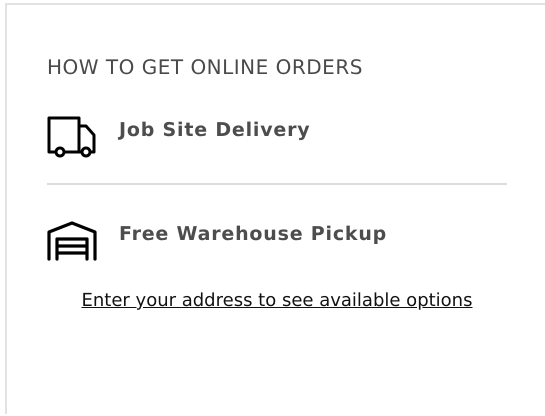  I want to click on address-link: Enter your address to see available options, so click(277, 300).